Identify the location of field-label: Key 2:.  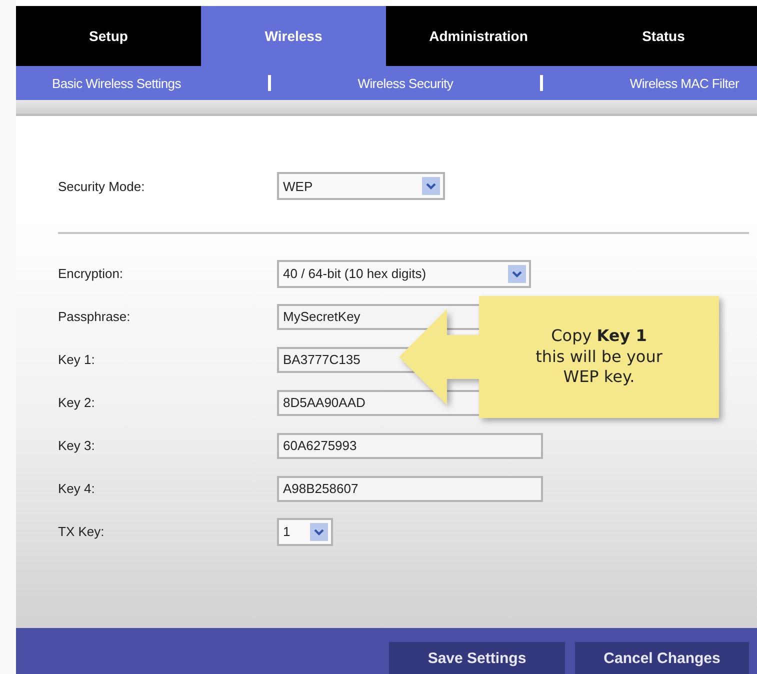
(77, 402).